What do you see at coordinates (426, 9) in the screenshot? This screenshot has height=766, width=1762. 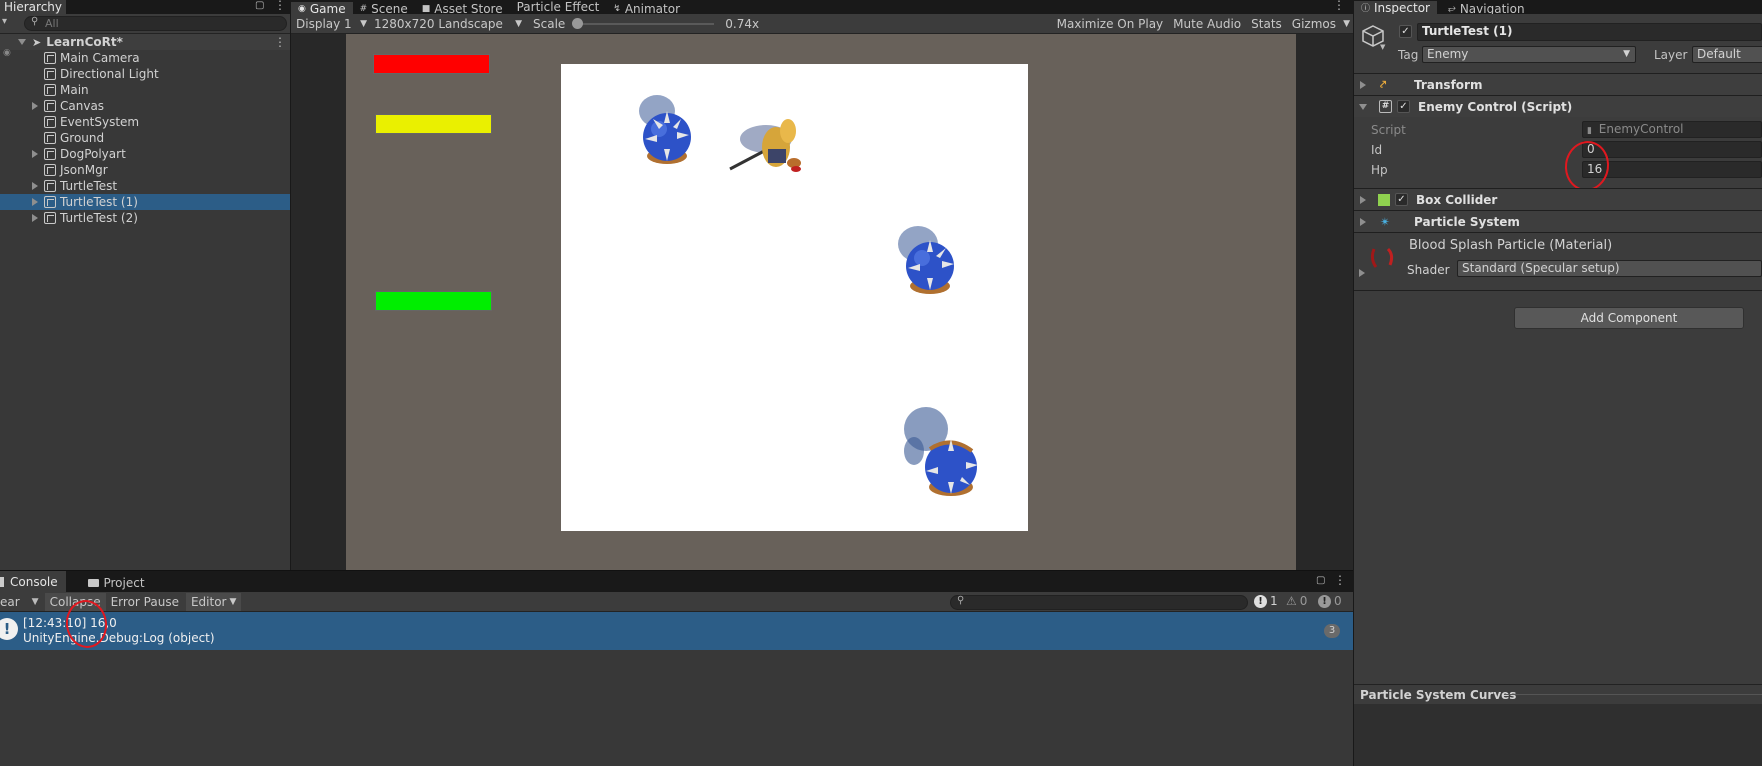 I see `store-icon: ■` at bounding box center [426, 9].